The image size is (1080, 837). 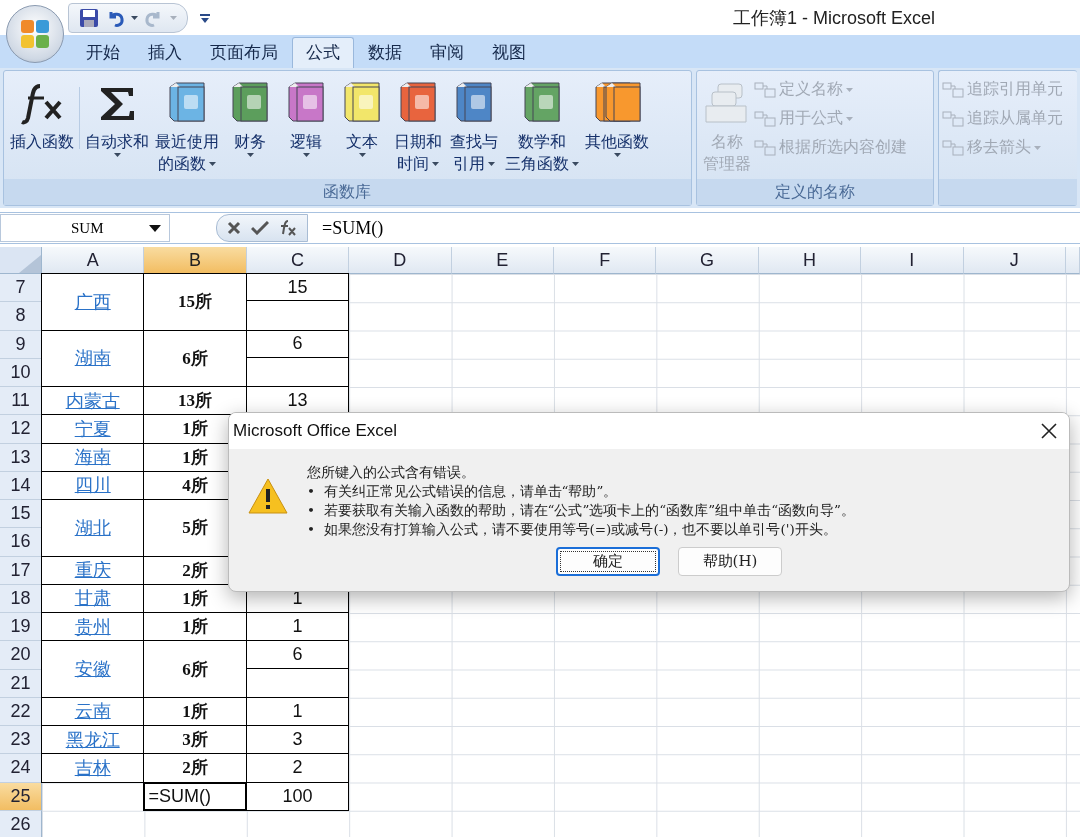 What do you see at coordinates (21, 627) in the screenshot?
I see `row-header: 19` at bounding box center [21, 627].